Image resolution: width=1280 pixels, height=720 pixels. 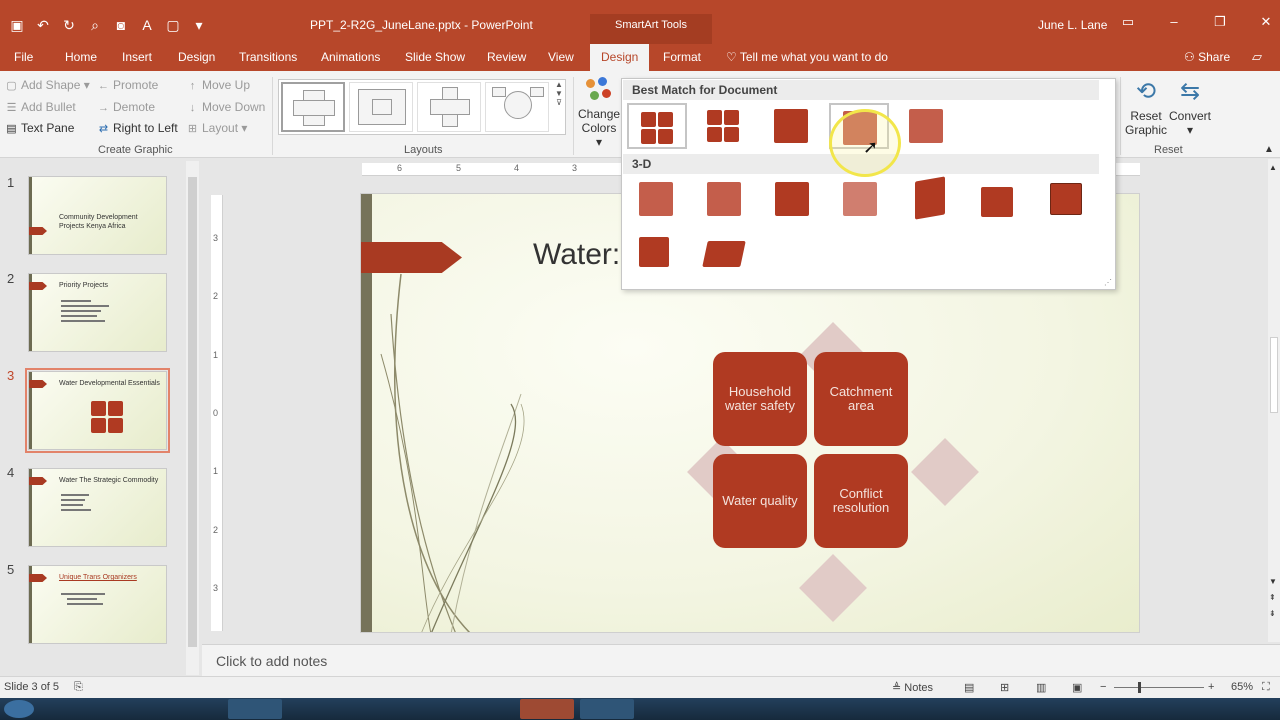 What do you see at coordinates (657, 126) in the screenshot?
I see `style-option-simple-fill` at bounding box center [657, 126].